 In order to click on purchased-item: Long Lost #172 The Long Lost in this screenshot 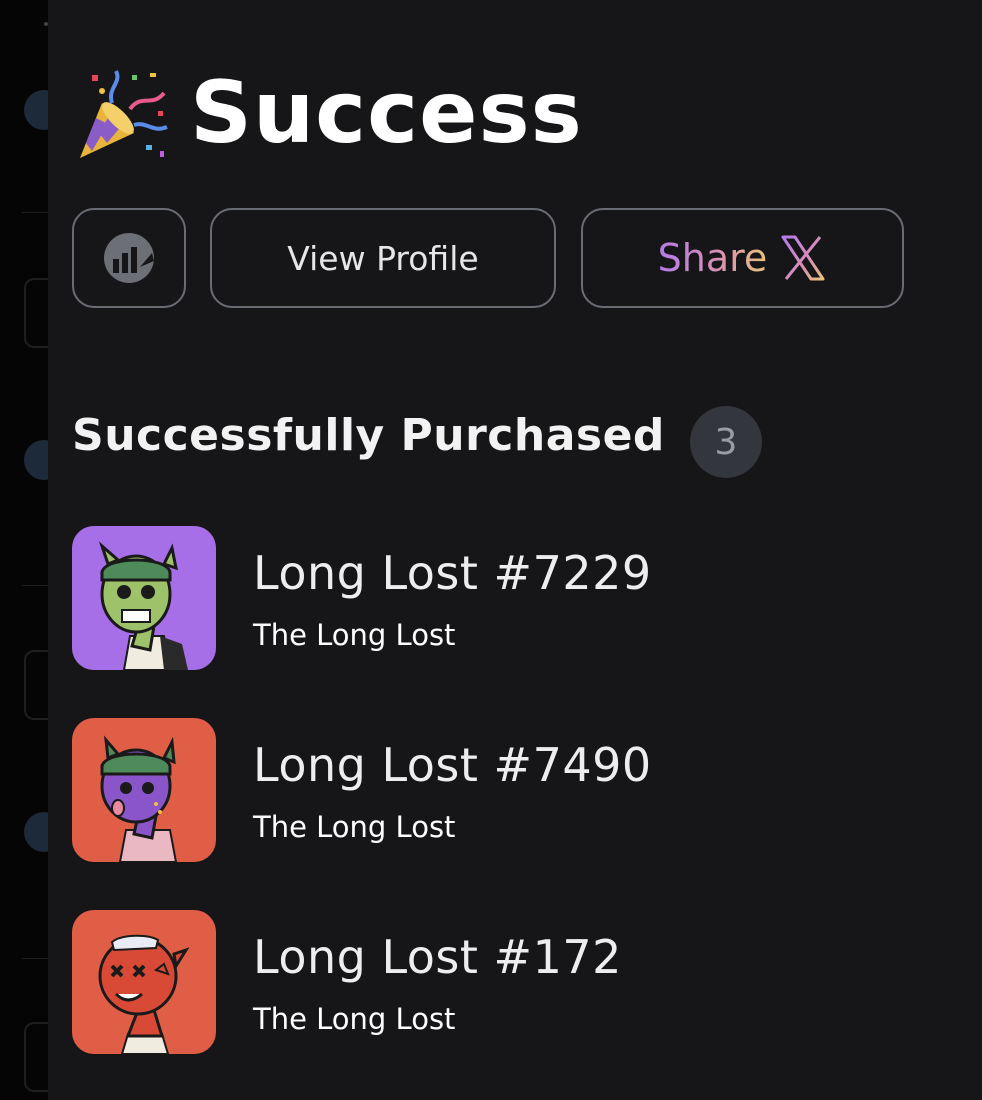, I will do `click(482, 982)`.